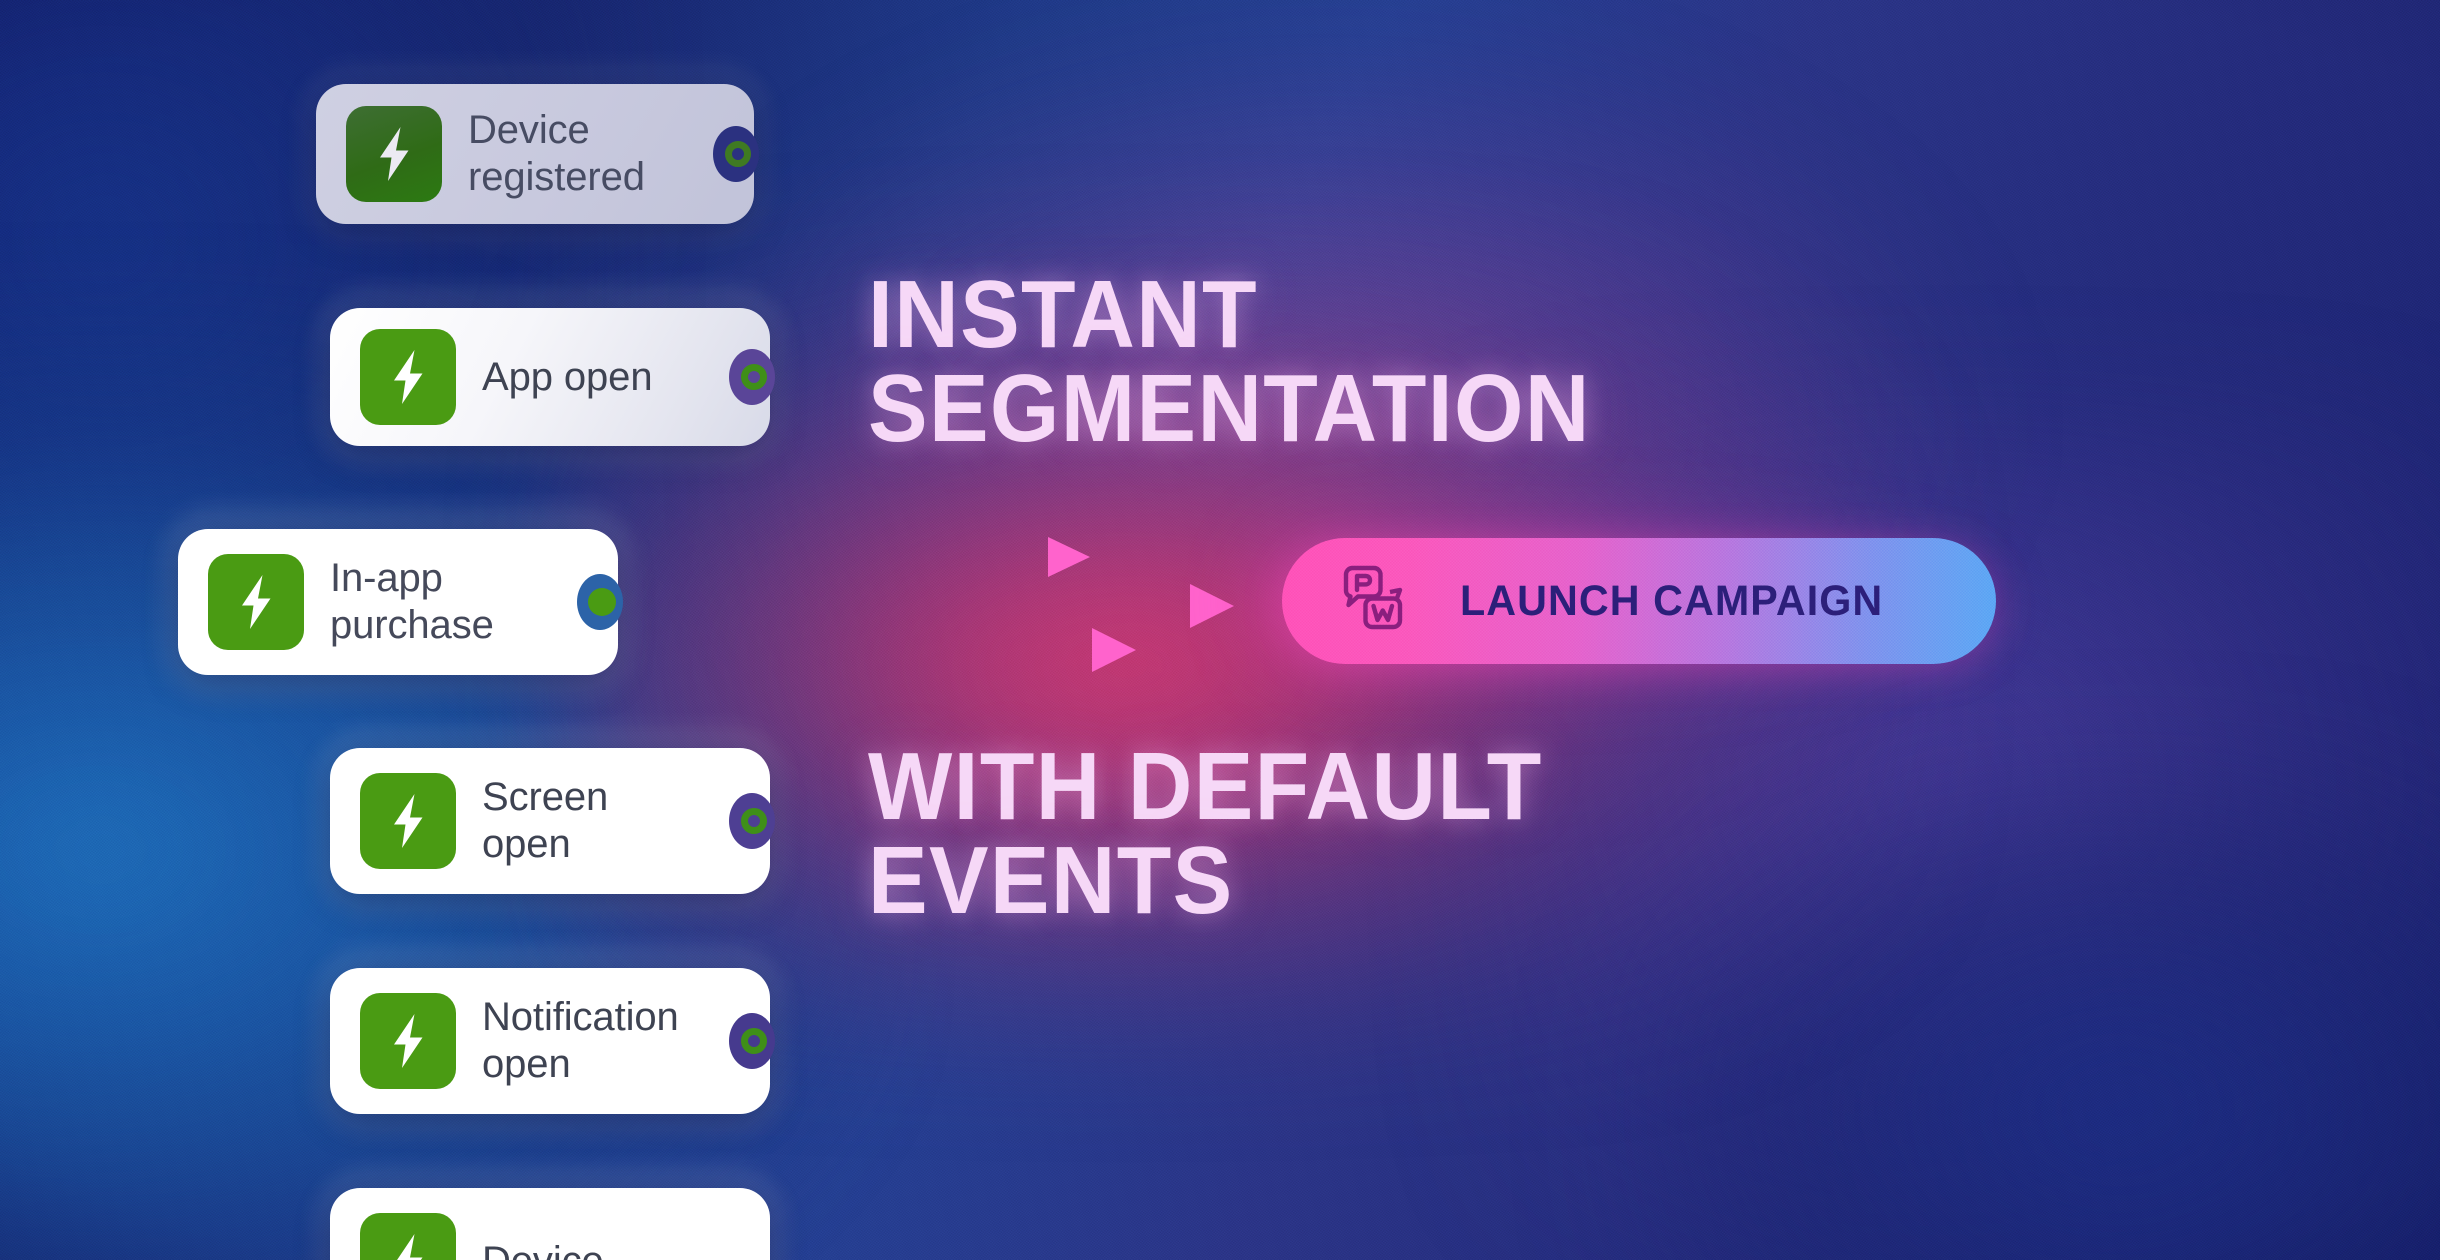 This screenshot has width=2440, height=1260. I want to click on headline-with-default-events: With default events, so click(1205, 834).